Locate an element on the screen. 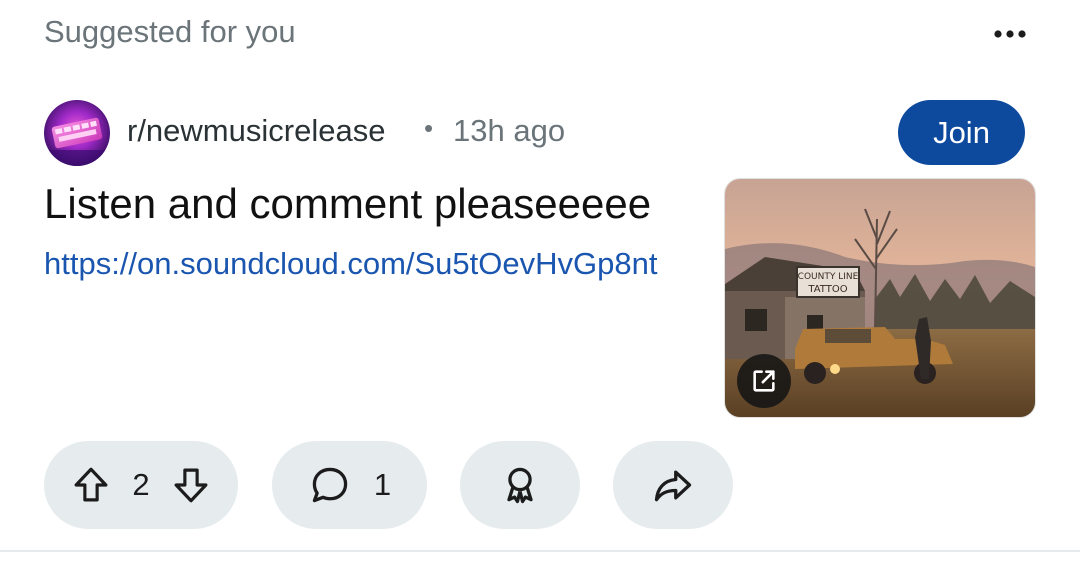 This screenshot has height=579, width=1080. post-divider is located at coordinates (540, 551).